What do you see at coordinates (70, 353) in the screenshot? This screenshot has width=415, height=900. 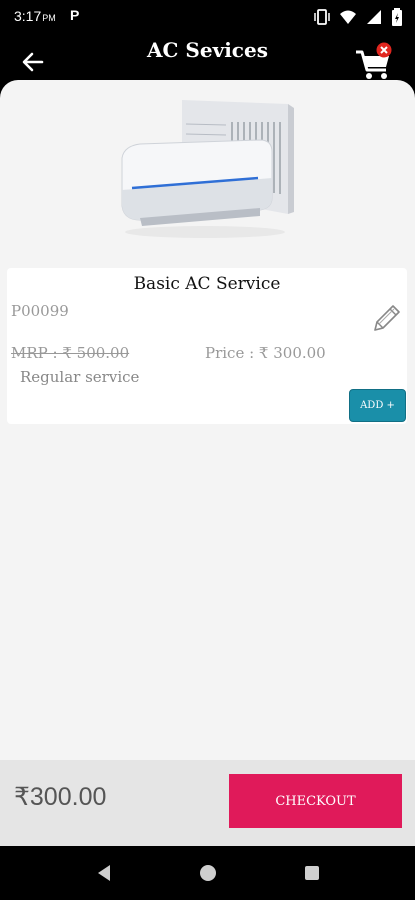 I see `mrp-price: MRP : ₹ 500.00` at bounding box center [70, 353].